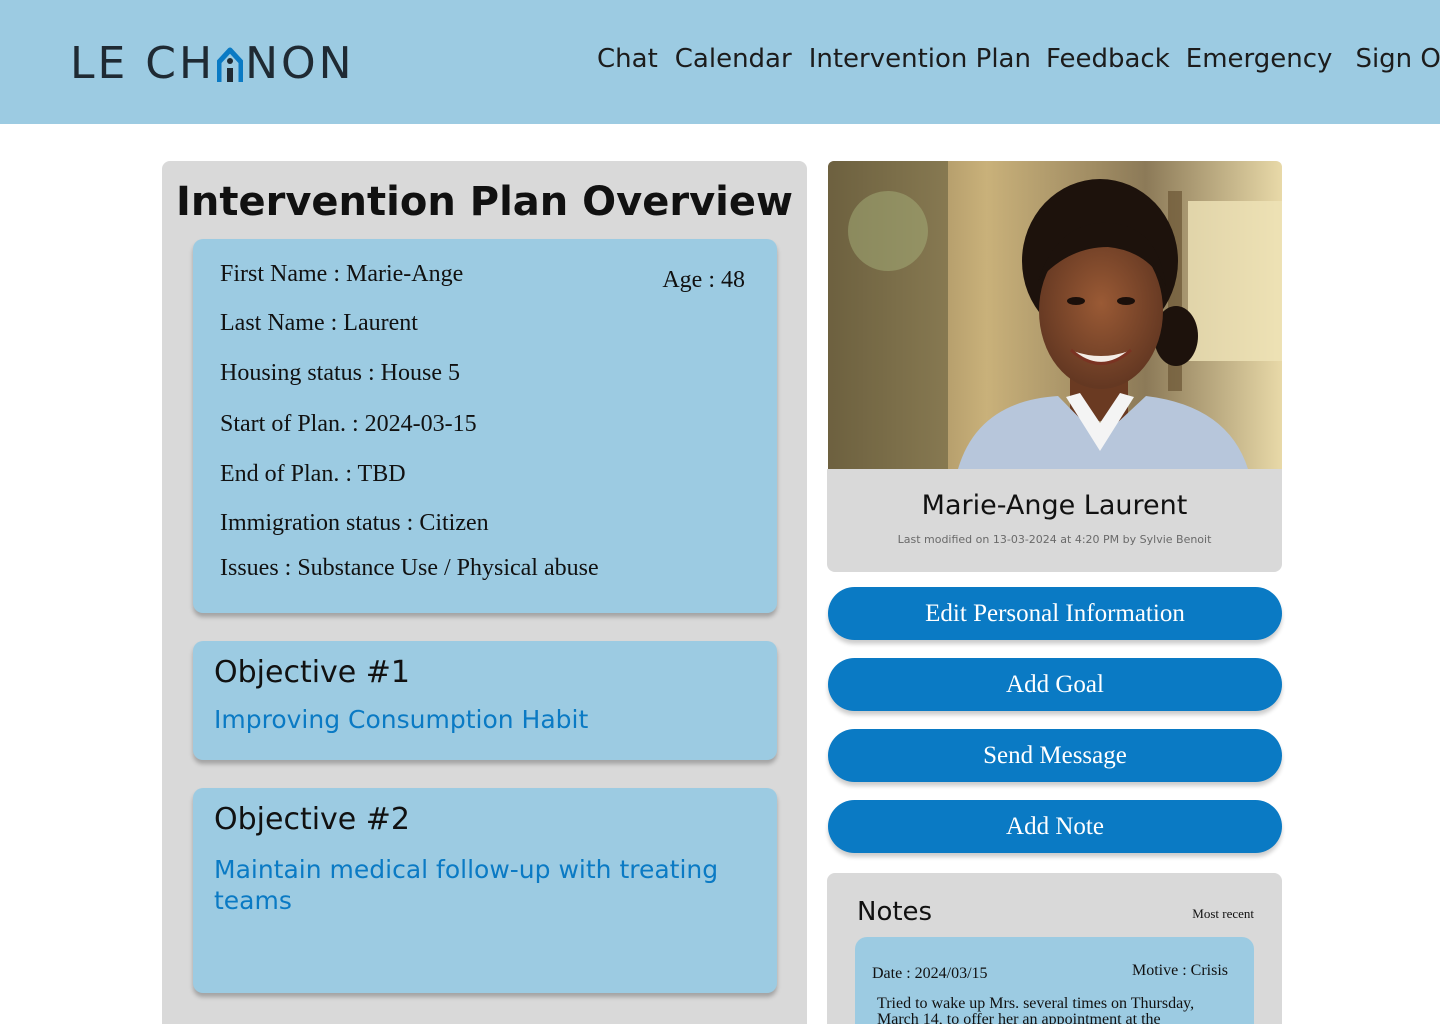 Image resolution: width=1440 pixels, height=1024 pixels. Describe the element at coordinates (340, 373) in the screenshot. I see `housing-status: Housing status : House 5` at that location.